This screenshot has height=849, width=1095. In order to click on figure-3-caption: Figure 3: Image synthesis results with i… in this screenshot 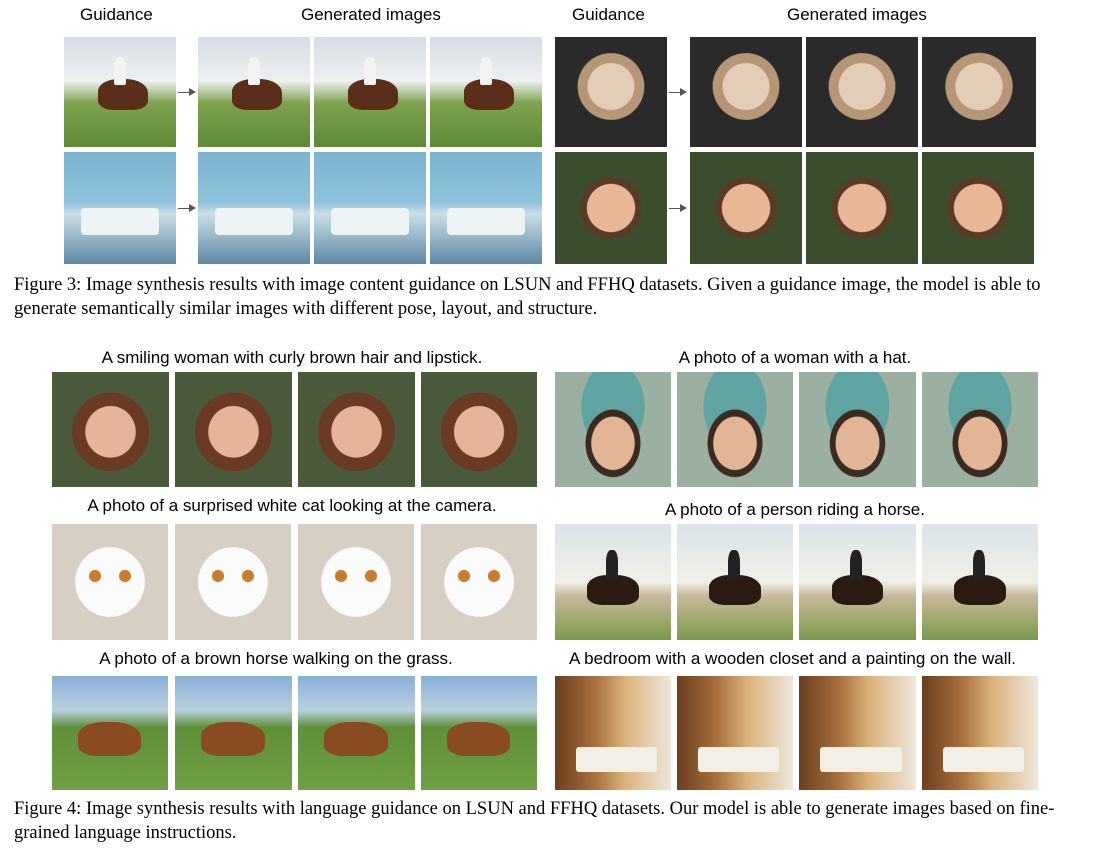, I will do `click(527, 297)`.